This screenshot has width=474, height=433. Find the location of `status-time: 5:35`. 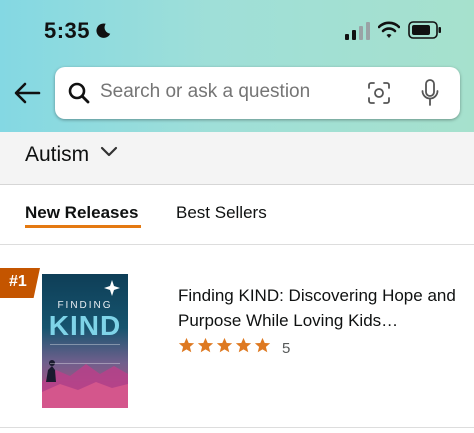

status-time: 5:35 is located at coordinates (67, 30).